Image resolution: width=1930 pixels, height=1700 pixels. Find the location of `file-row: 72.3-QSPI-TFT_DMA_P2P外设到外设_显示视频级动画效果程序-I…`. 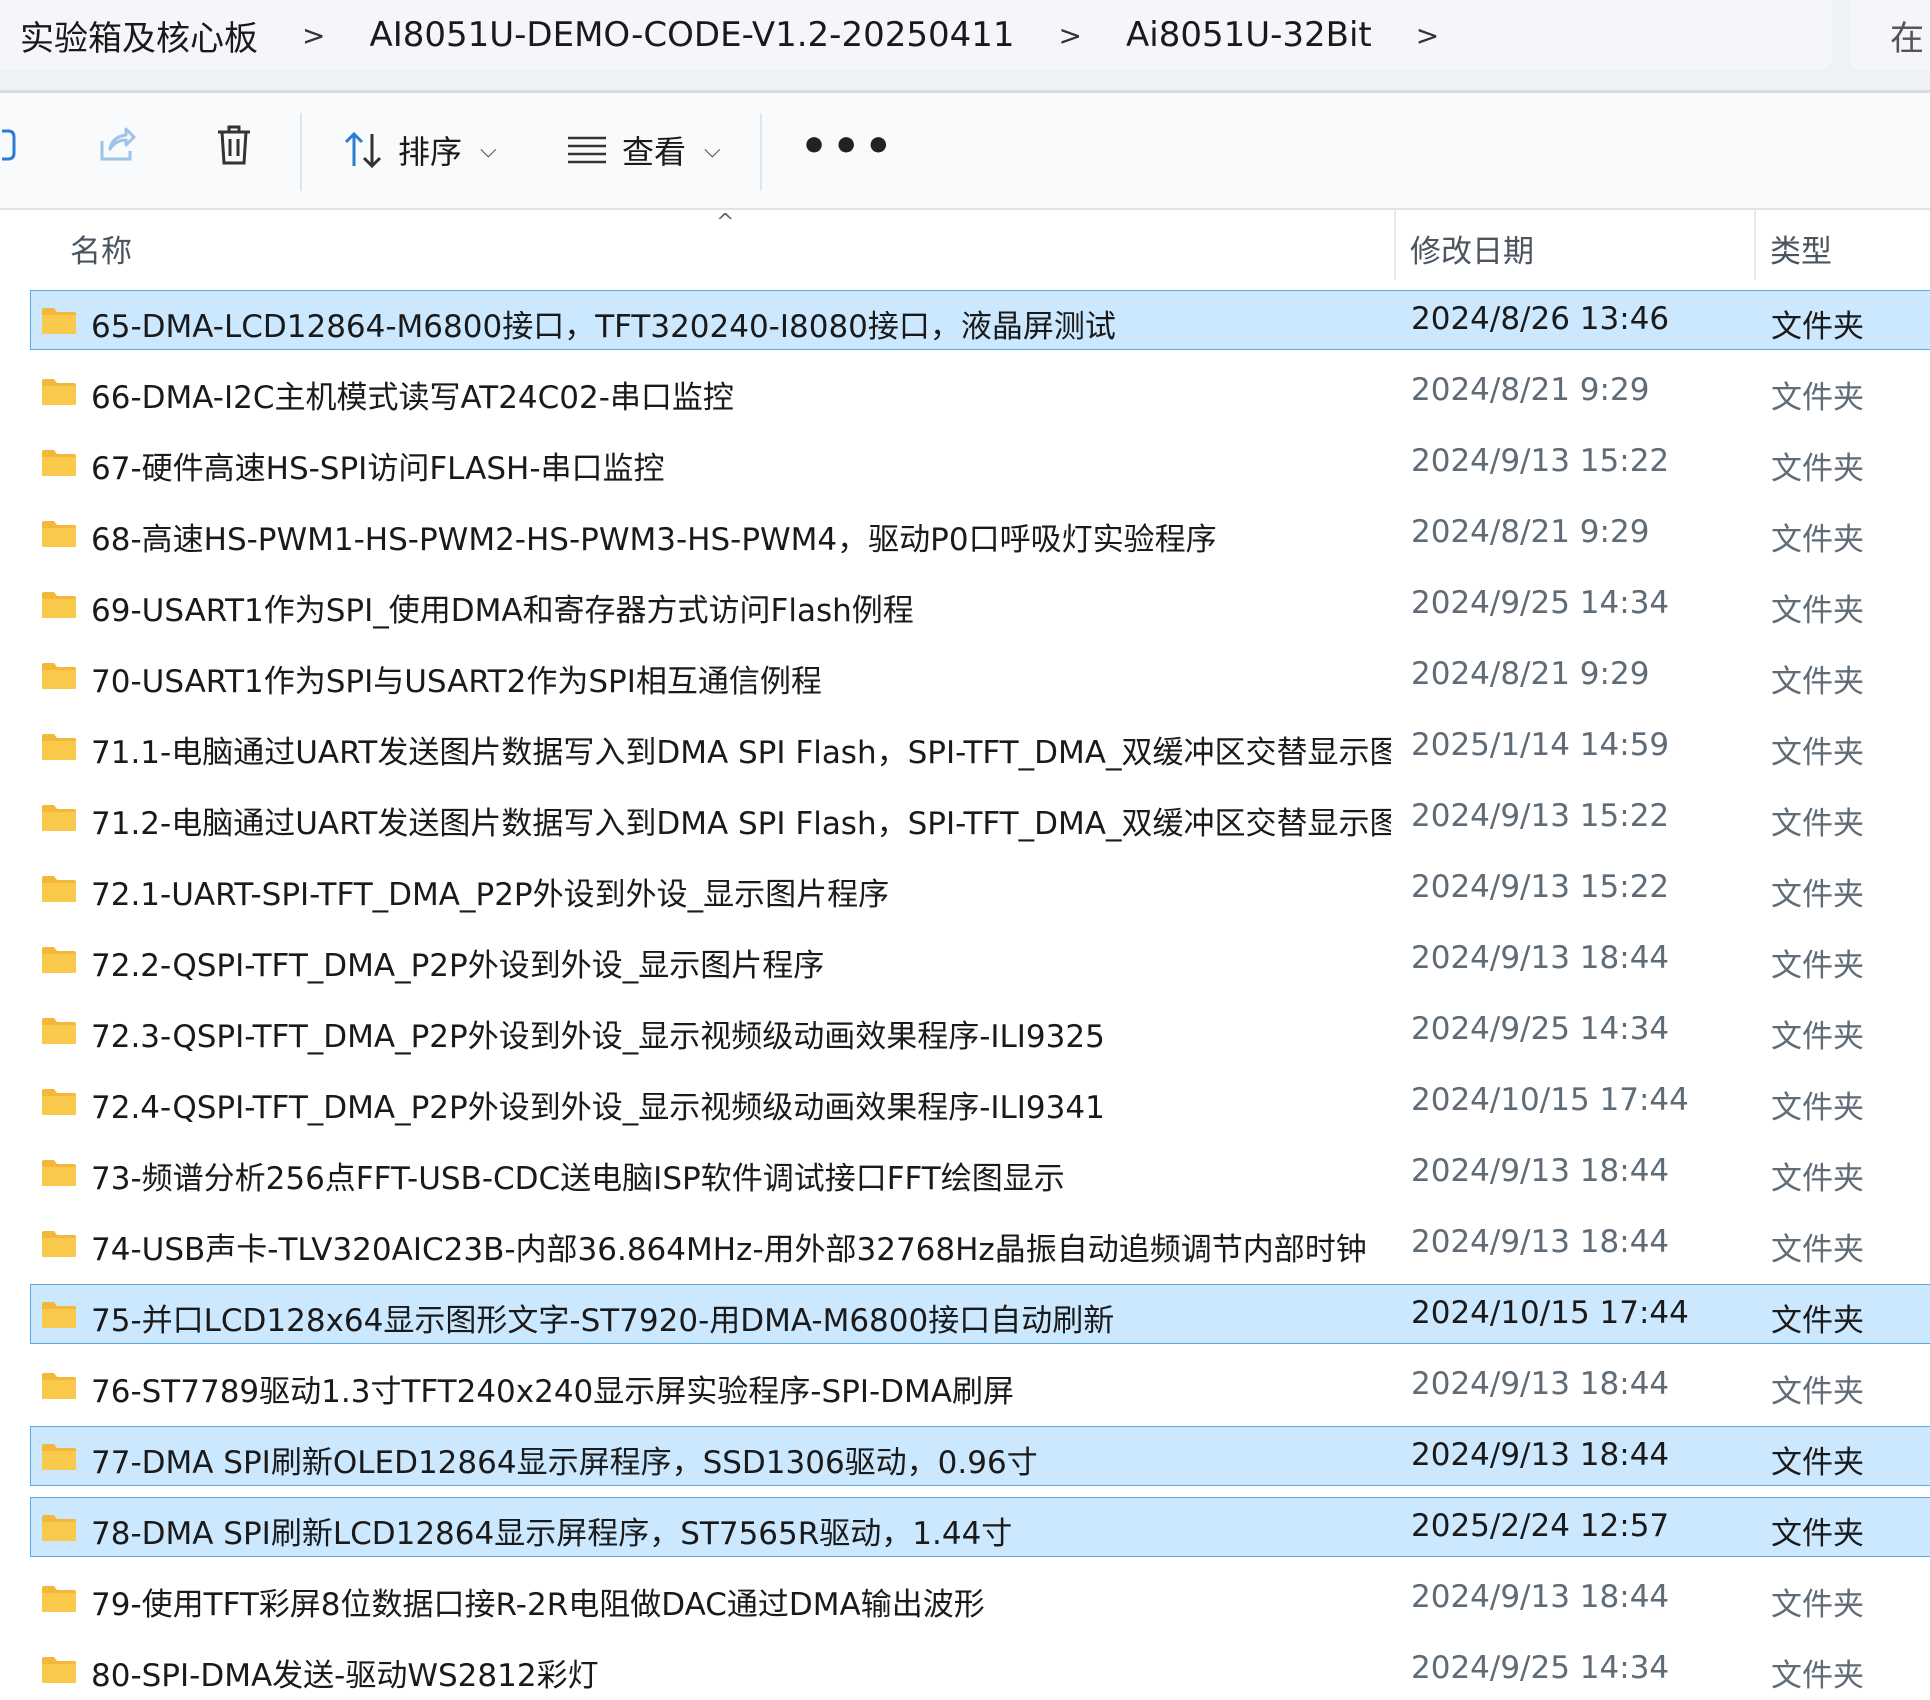

file-row: 72.3-QSPI-TFT_DMA_P2P外设到外设_显示视频级动画效果程序-I… is located at coordinates (980, 1030).